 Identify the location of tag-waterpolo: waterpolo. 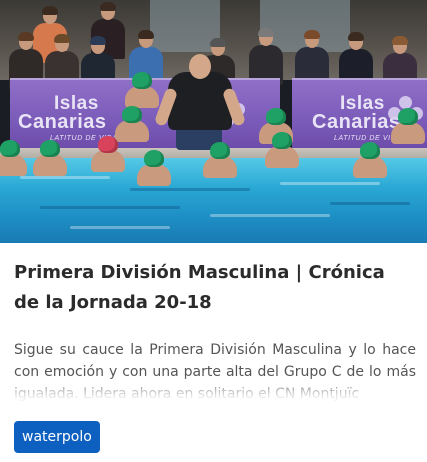
(57, 437).